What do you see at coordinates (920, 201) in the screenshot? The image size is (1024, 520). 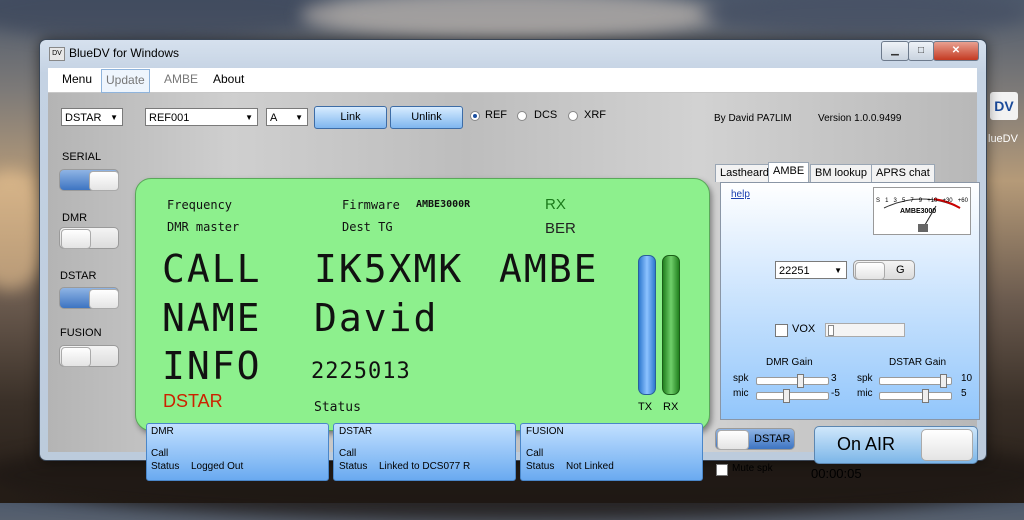 I see `meter-scale-tick: 9` at bounding box center [920, 201].